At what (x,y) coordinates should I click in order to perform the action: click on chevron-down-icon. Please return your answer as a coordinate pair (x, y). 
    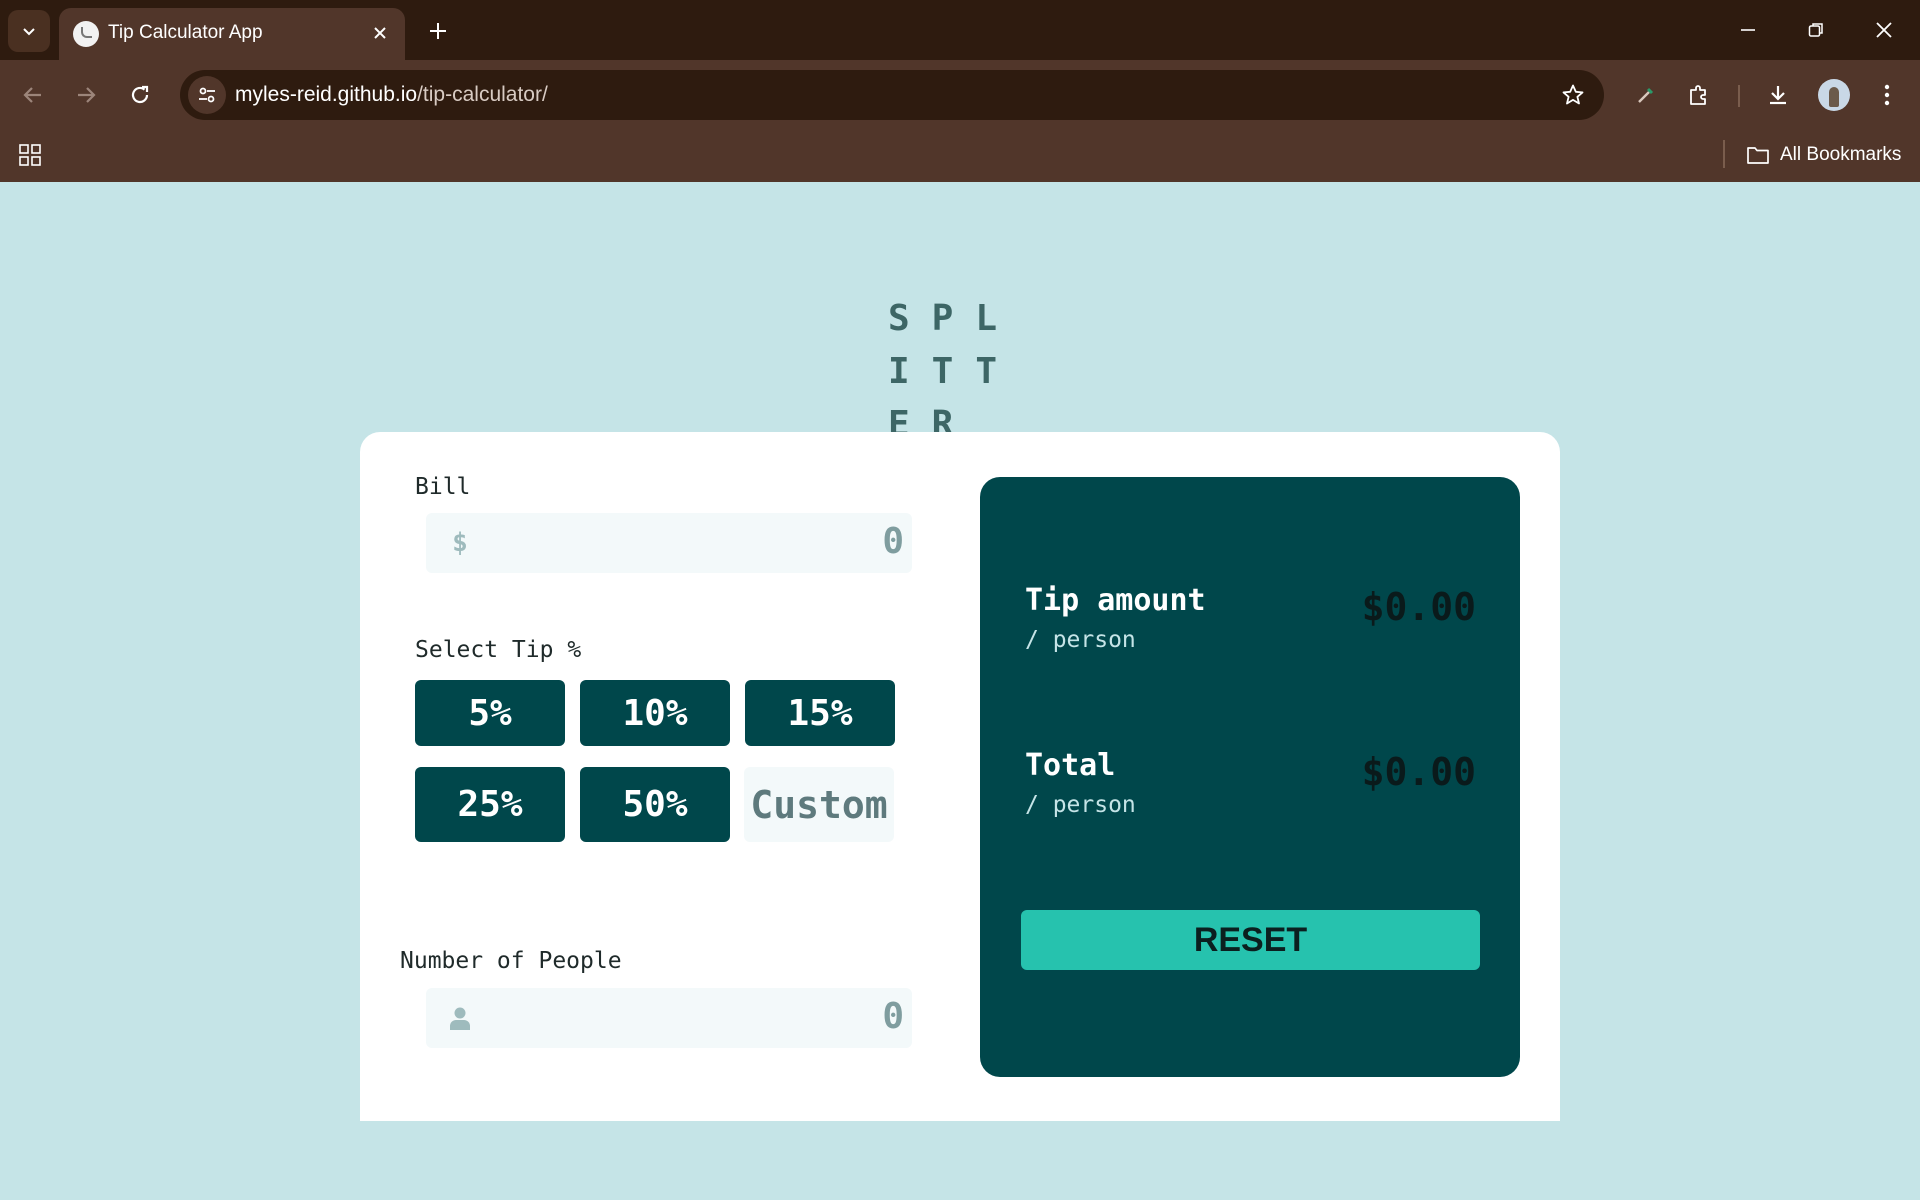
    Looking at the image, I should click on (29, 32).